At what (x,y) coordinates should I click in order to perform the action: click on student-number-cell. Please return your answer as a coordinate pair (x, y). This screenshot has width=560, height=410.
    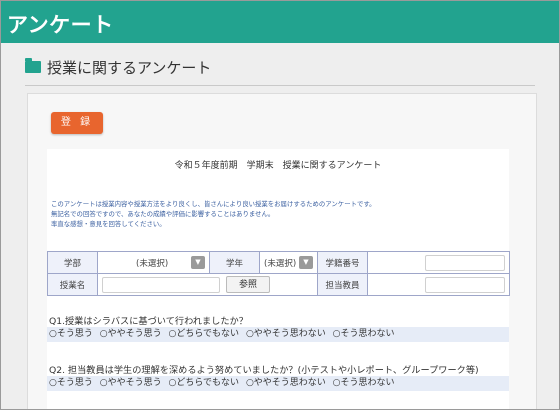
    Looking at the image, I should click on (438, 262).